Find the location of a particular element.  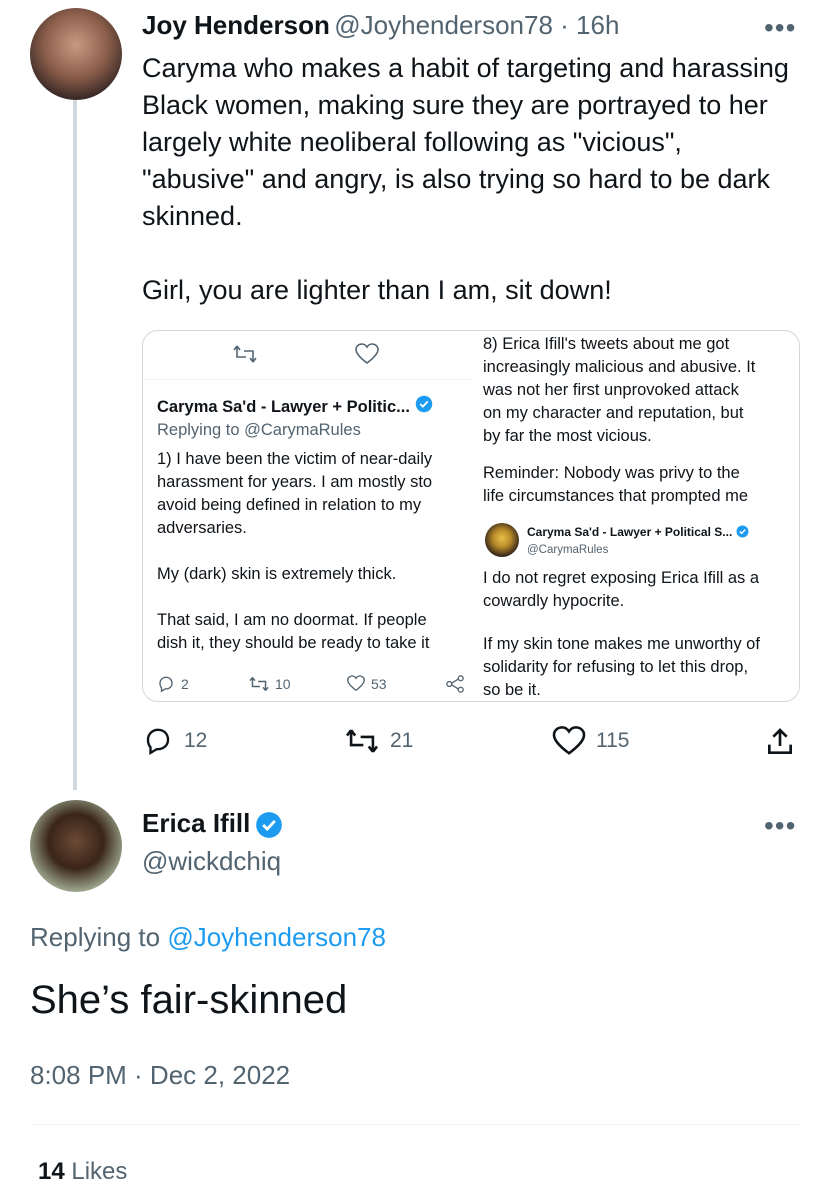

timestamp: 8:08 PM · Dec 2, 2022 is located at coordinates (160, 1075).